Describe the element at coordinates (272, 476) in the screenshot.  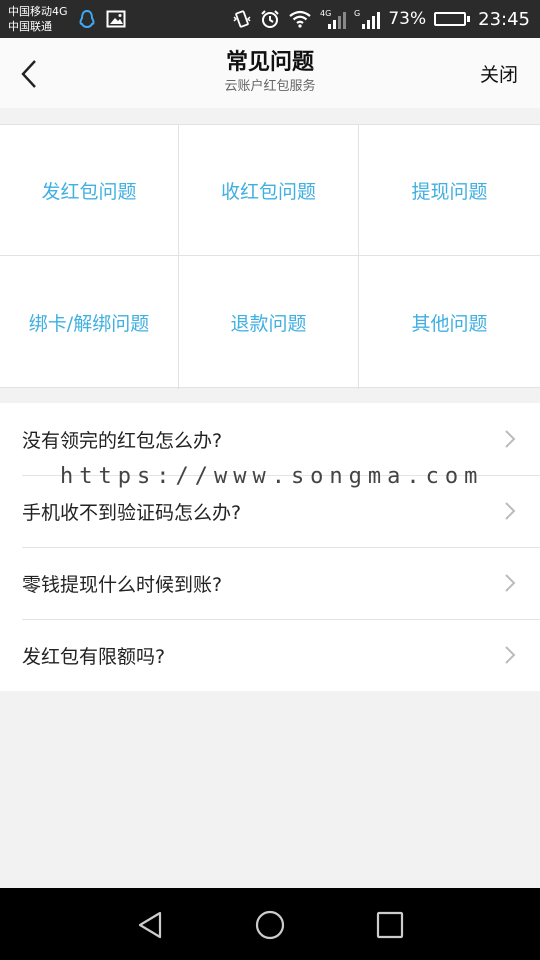
I see `watermark: https://www.songma.com` at that location.